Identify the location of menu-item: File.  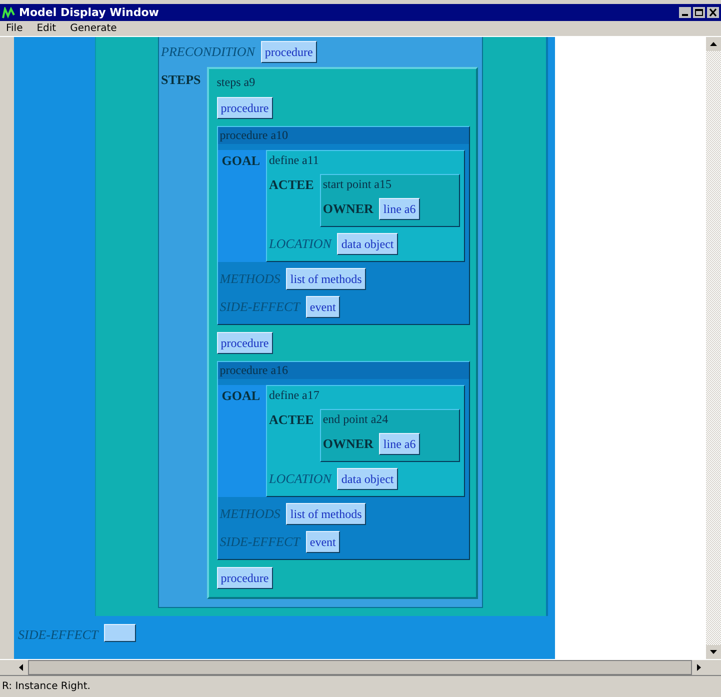
(14, 28).